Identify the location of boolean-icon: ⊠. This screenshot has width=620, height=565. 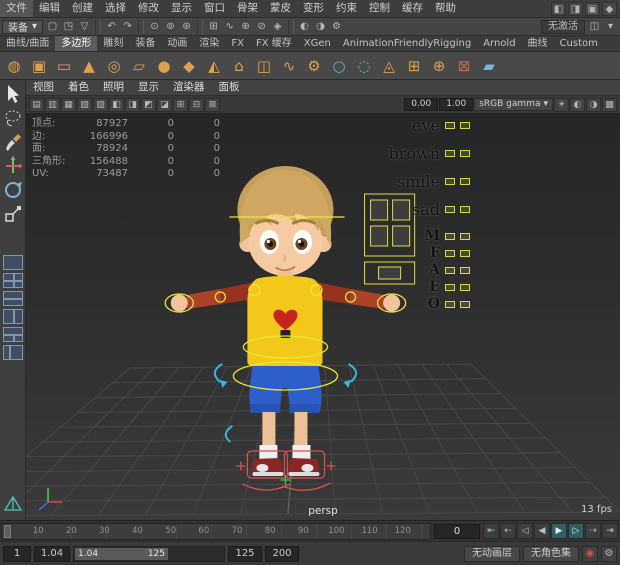
(464, 66).